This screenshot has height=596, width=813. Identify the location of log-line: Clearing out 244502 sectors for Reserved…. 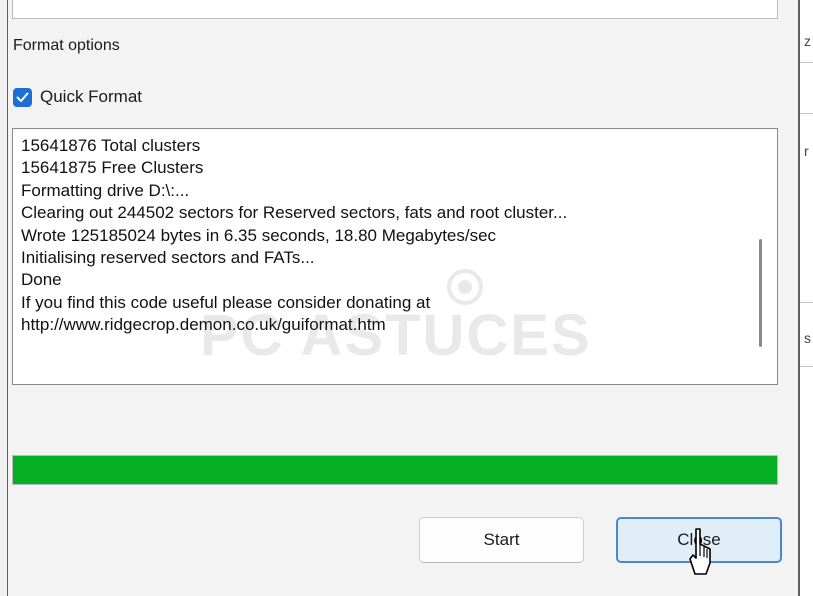
(294, 213).